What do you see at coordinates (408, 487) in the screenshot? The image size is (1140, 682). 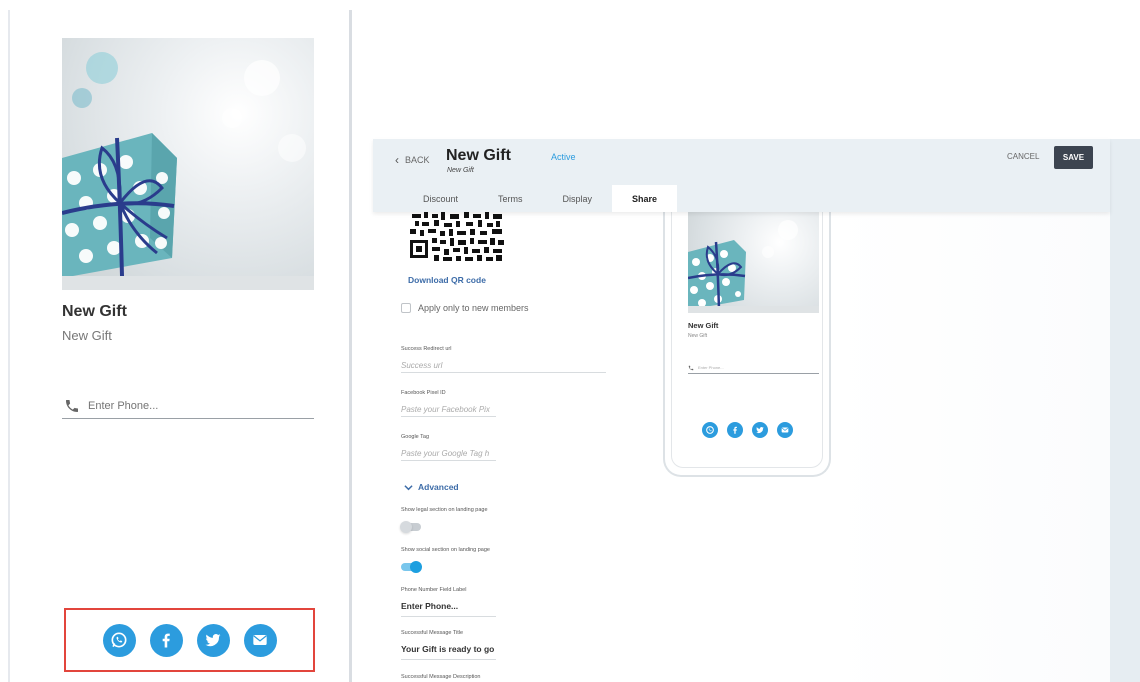 I see `chevron-down-icon` at bounding box center [408, 487].